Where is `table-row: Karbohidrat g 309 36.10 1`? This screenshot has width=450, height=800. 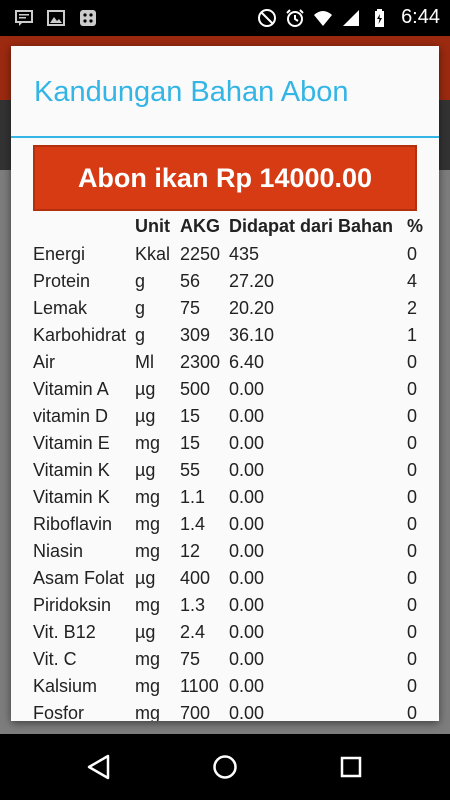 table-row: Karbohidrat g 309 36.10 1 is located at coordinates (225, 334).